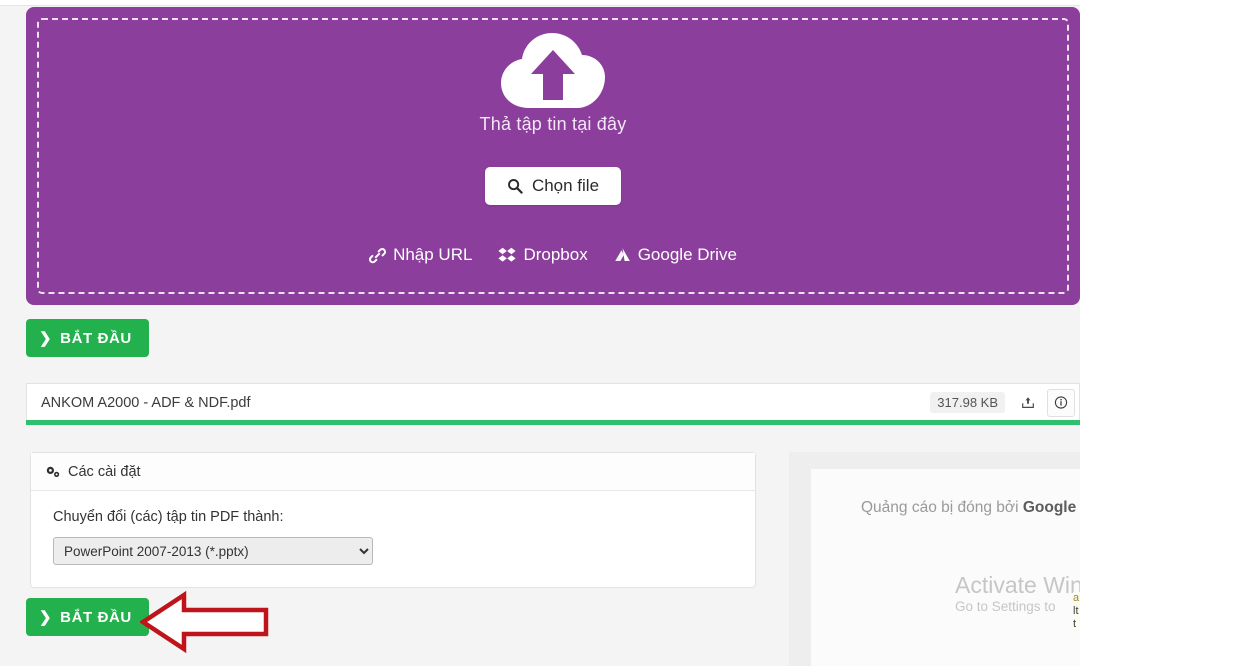  What do you see at coordinates (540, 3) in the screenshot?
I see `page-top-strip` at bounding box center [540, 3].